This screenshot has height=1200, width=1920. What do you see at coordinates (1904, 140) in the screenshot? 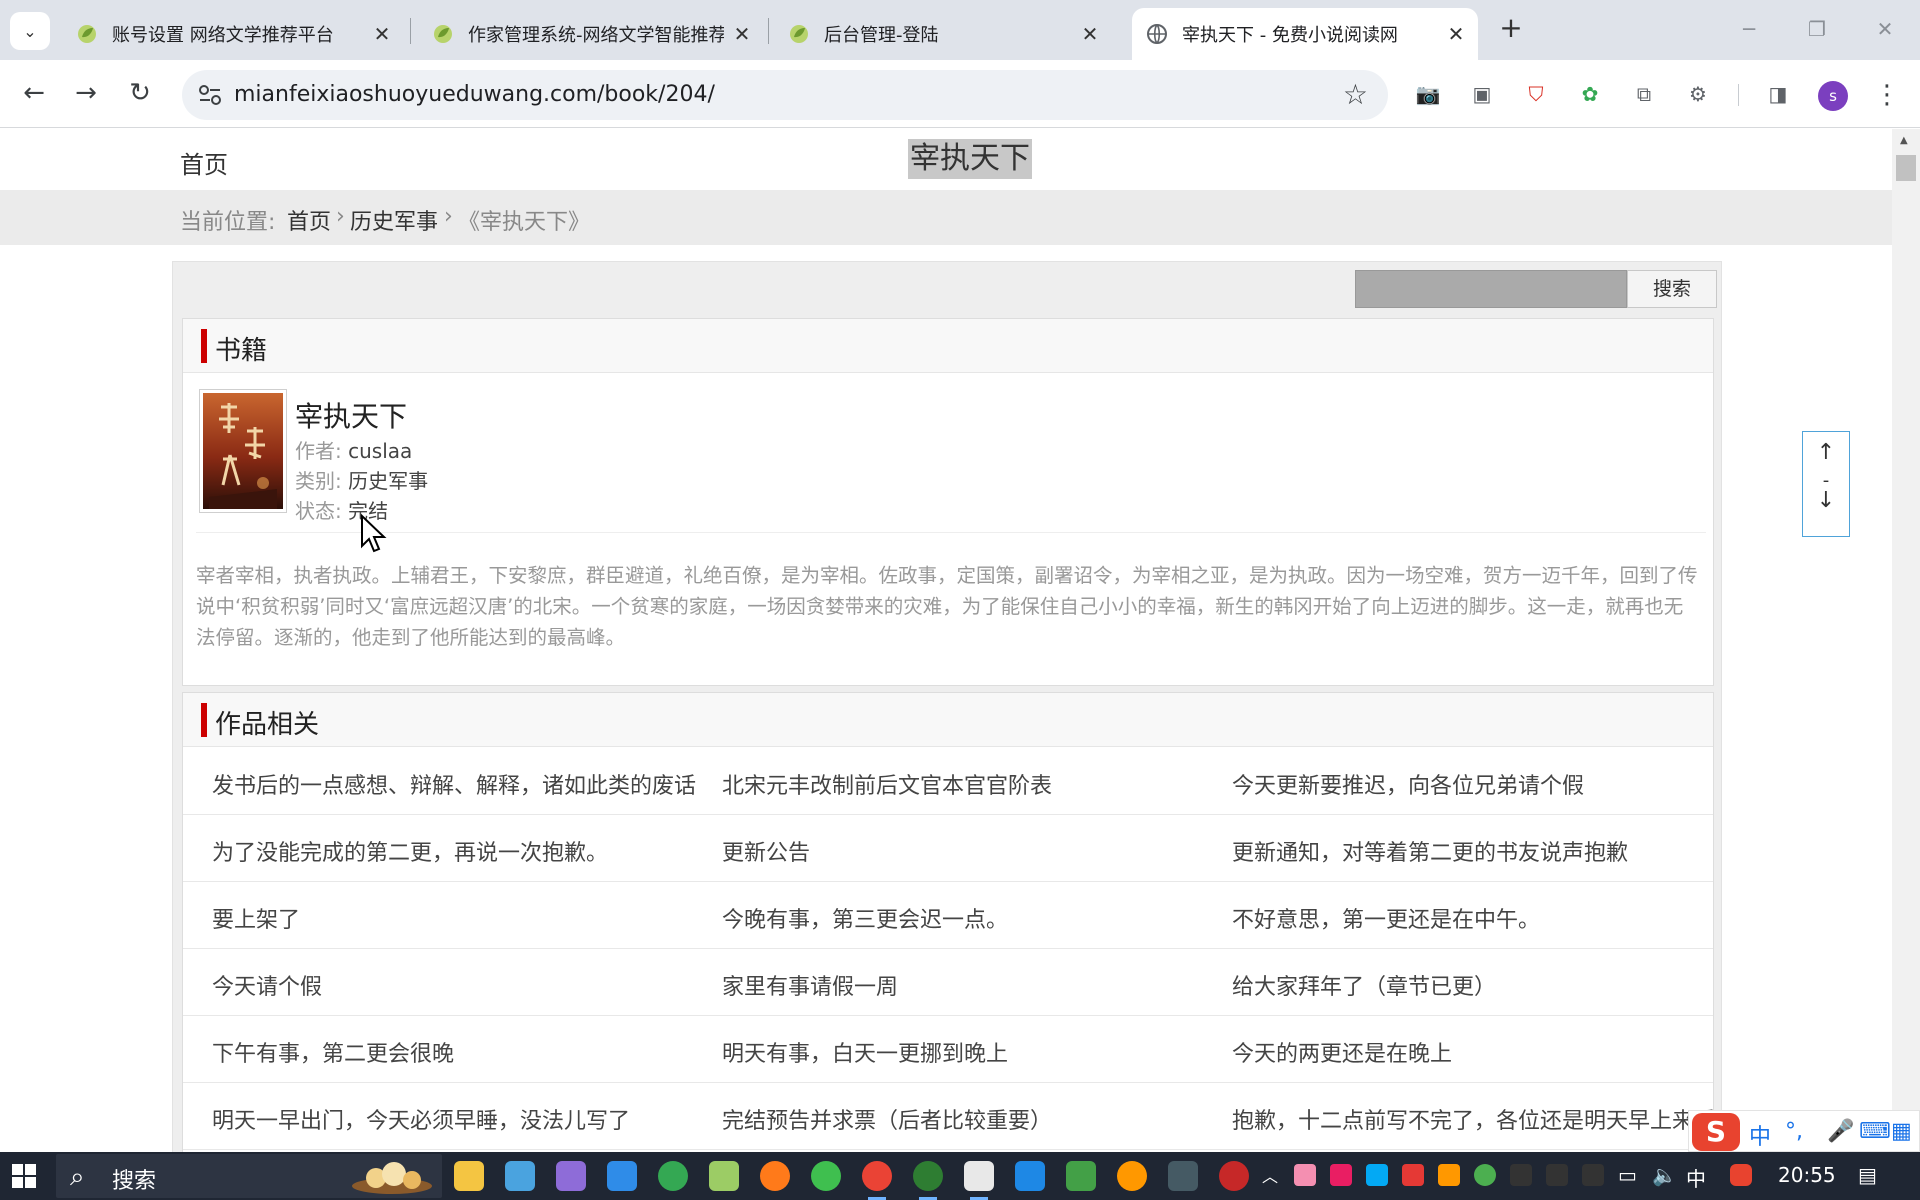
I see `scroll-up-arrow-icon: ▲` at bounding box center [1904, 140].